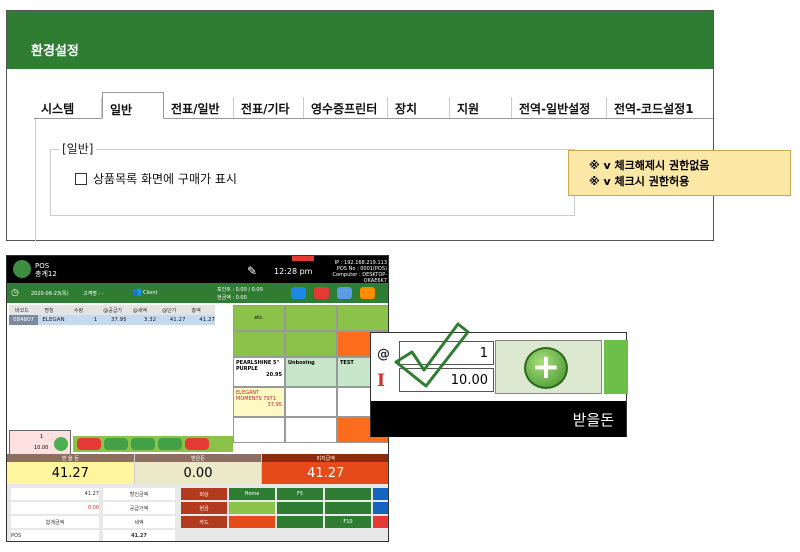 The image size is (800, 552). What do you see at coordinates (232, 298) in the screenshot?
I see `points-line-2: 현금액 : 0.00` at bounding box center [232, 298].